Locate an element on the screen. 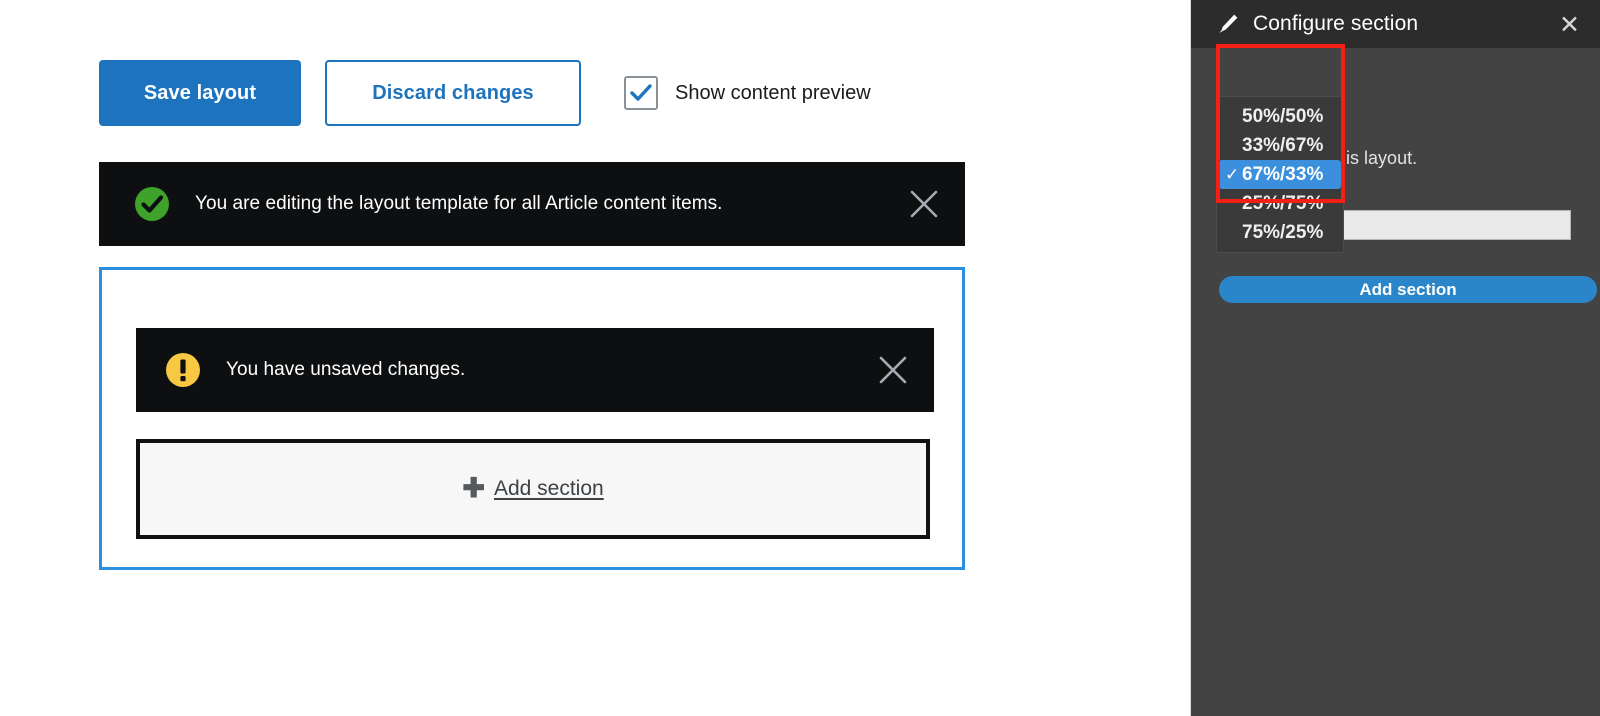 Image resolution: width=1600 pixels, height=716 pixels. unsaved-changes-close-button is located at coordinates (893, 370).